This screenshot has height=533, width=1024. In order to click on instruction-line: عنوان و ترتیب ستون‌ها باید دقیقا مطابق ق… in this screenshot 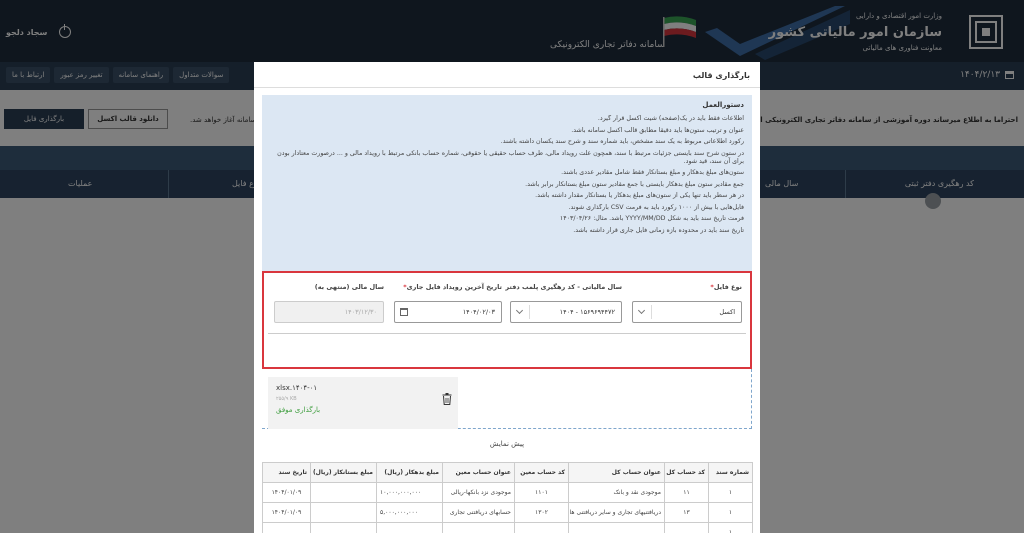, I will do `click(657, 130)`.